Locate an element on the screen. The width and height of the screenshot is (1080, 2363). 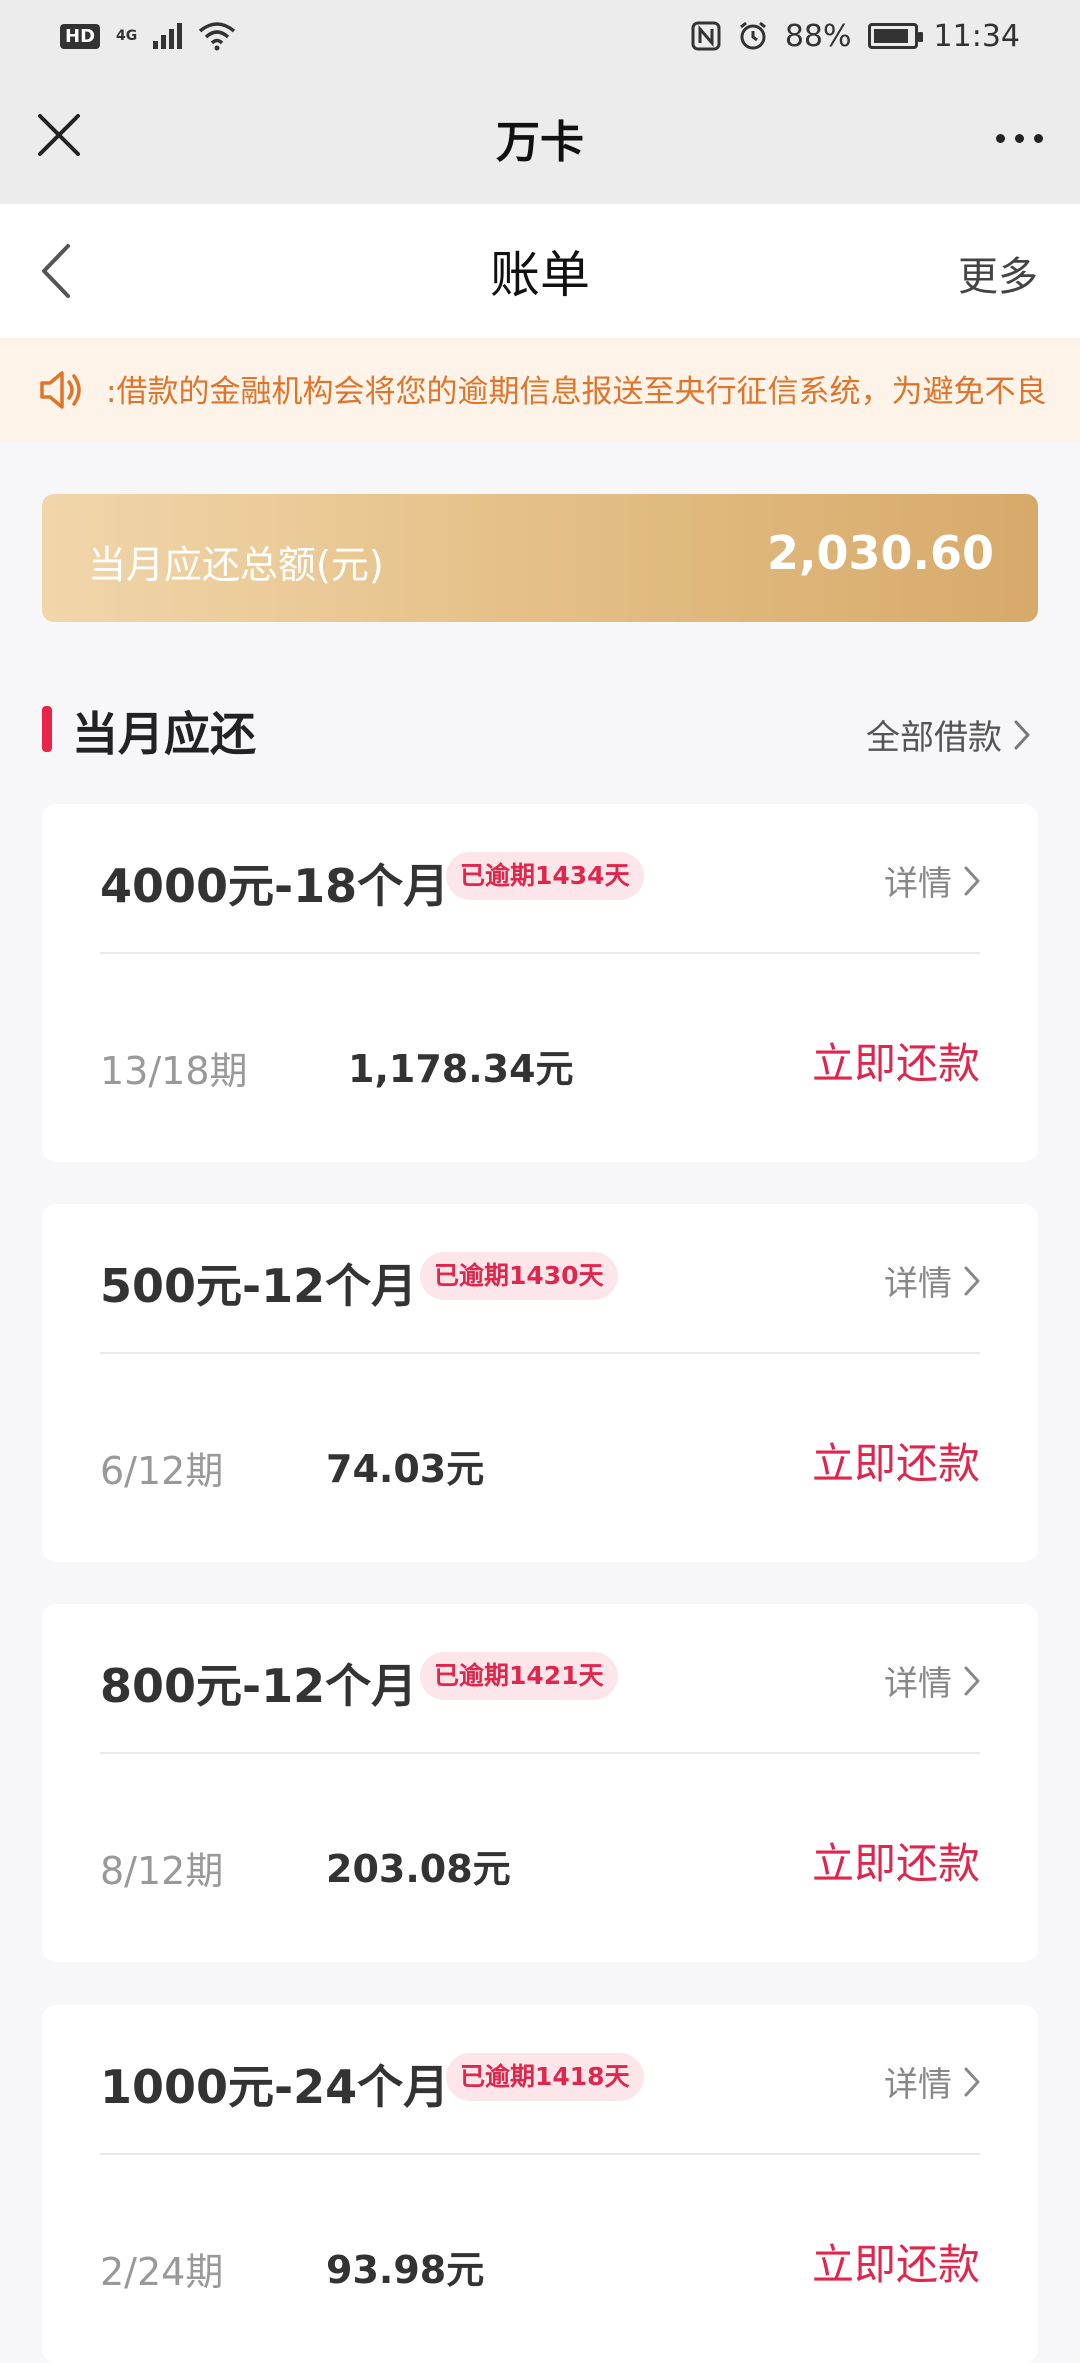
notice-banner: :借款的金融机构会将您的逾期信息报送至央行征信系统，为避免不良 is located at coordinates (540, 390).